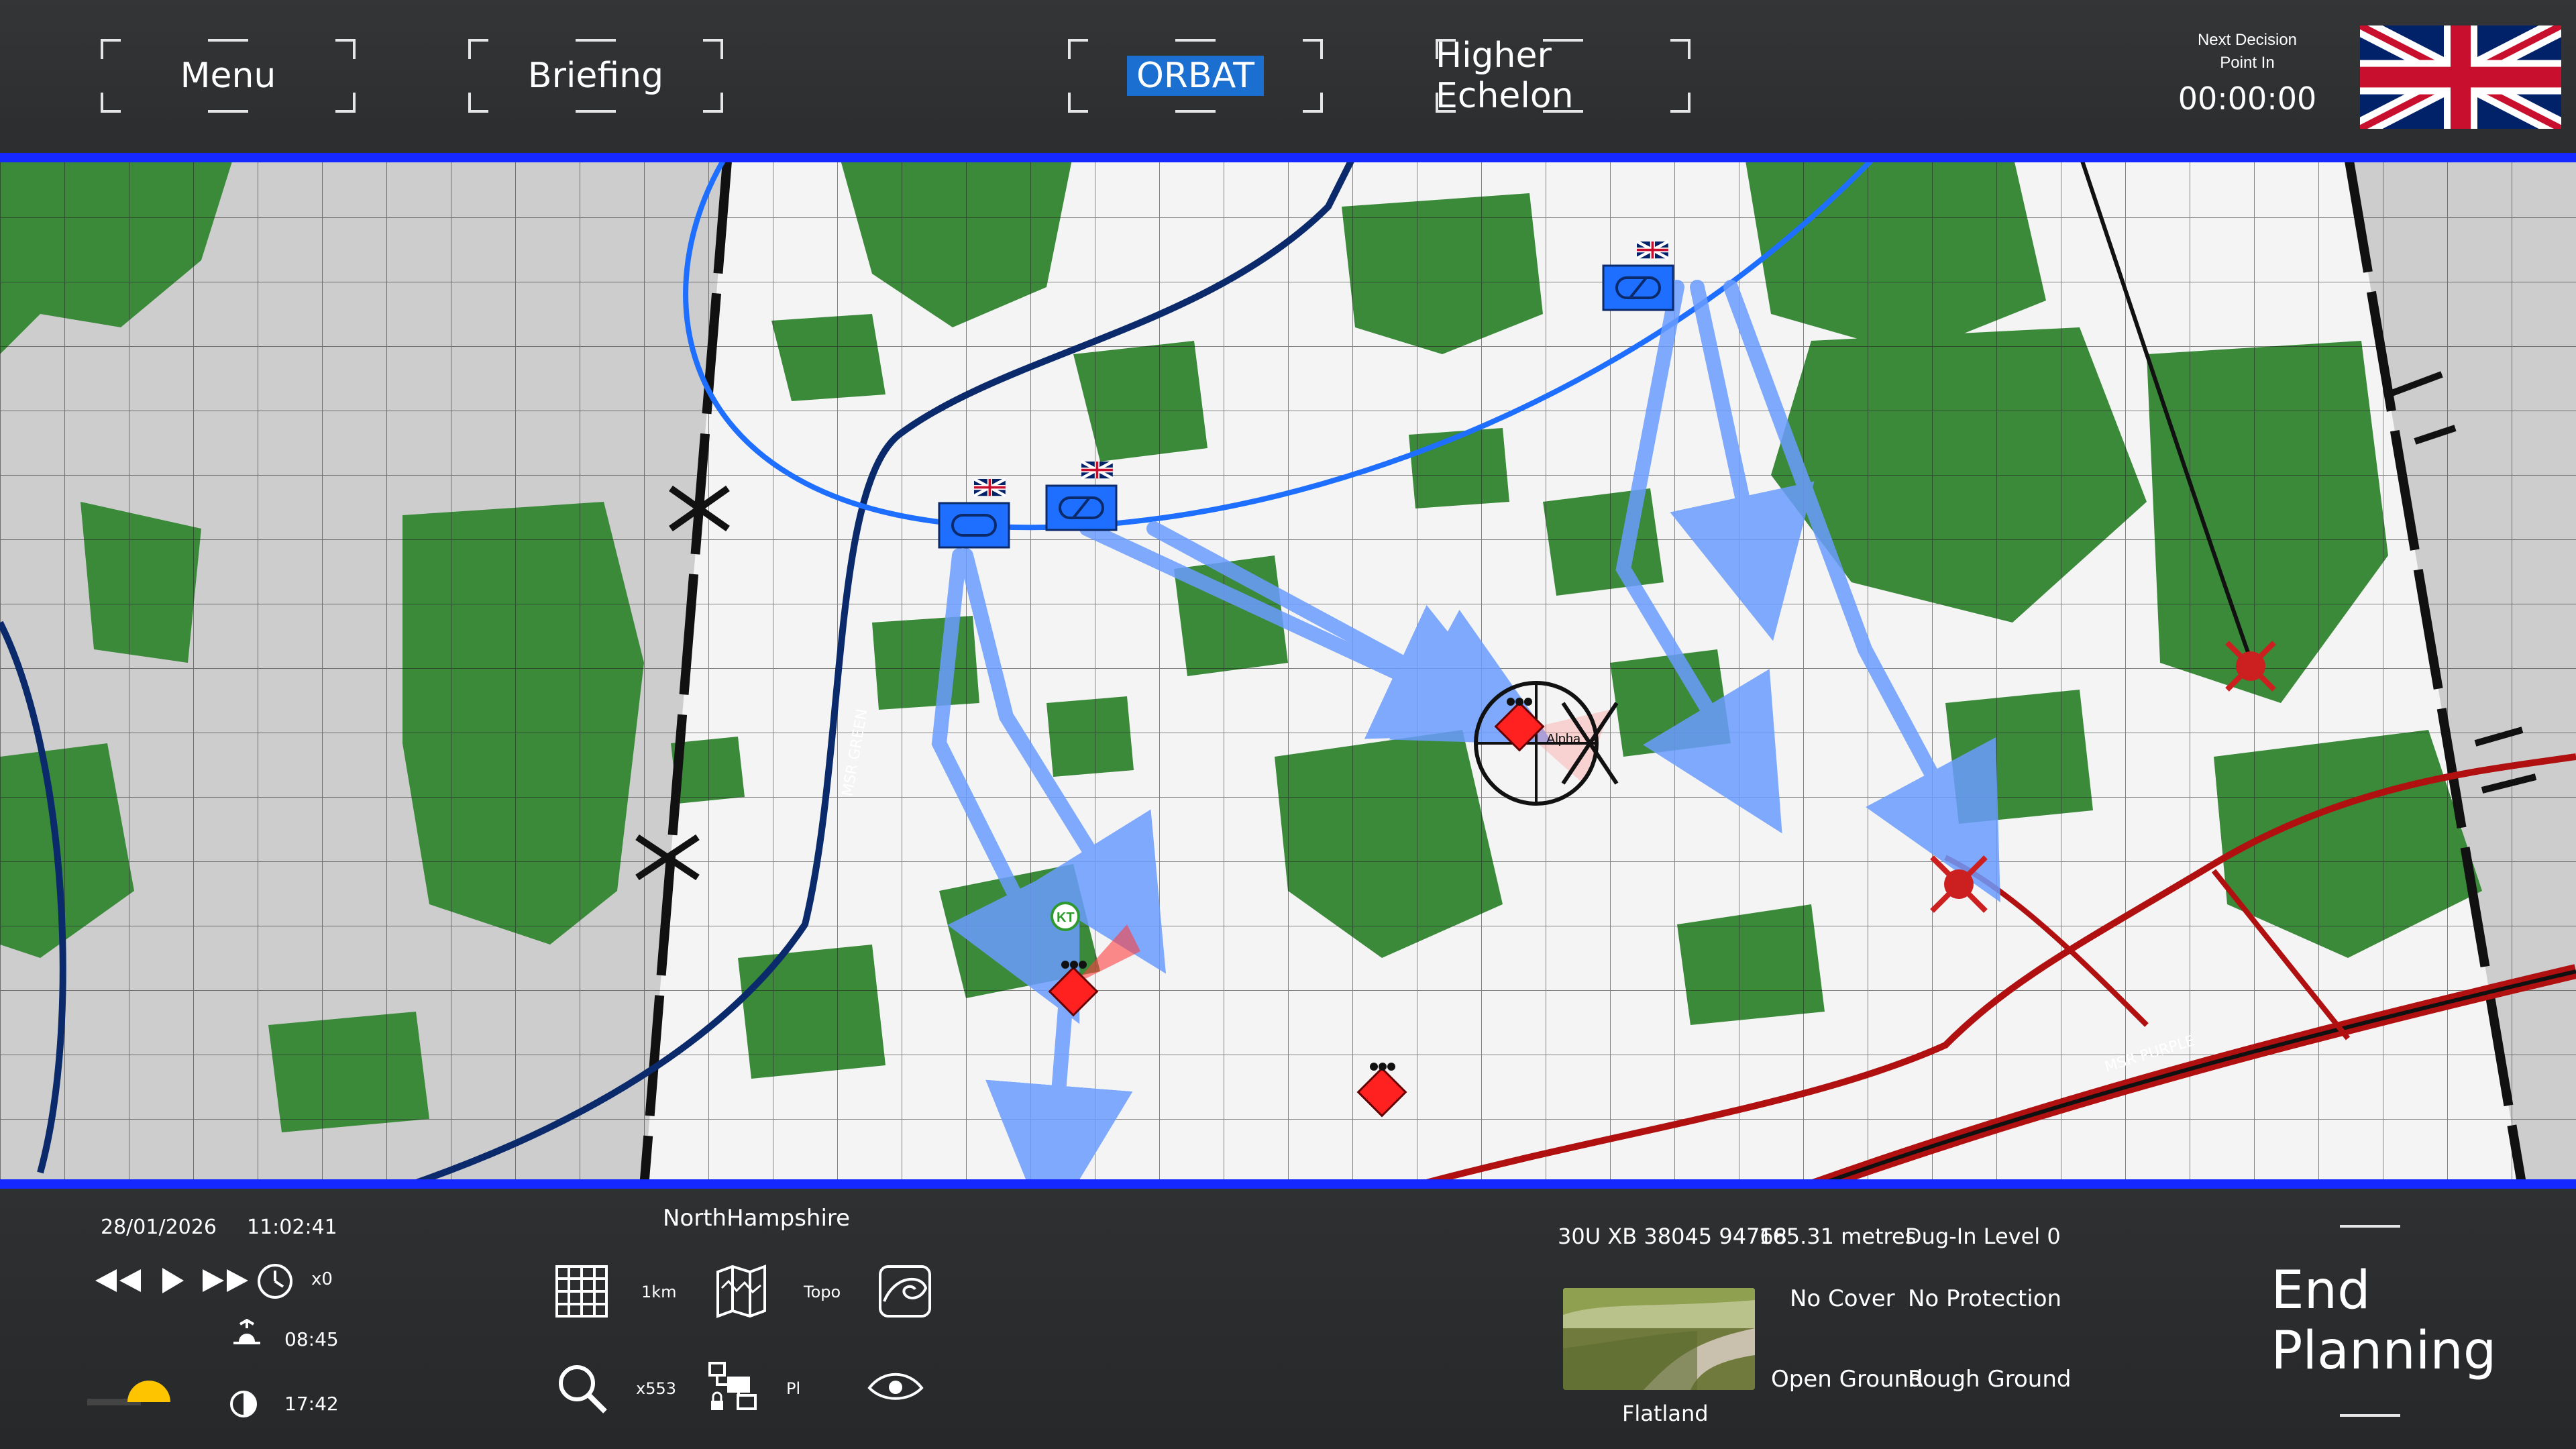  I want to click on briefing-label: Briefing, so click(595, 76).